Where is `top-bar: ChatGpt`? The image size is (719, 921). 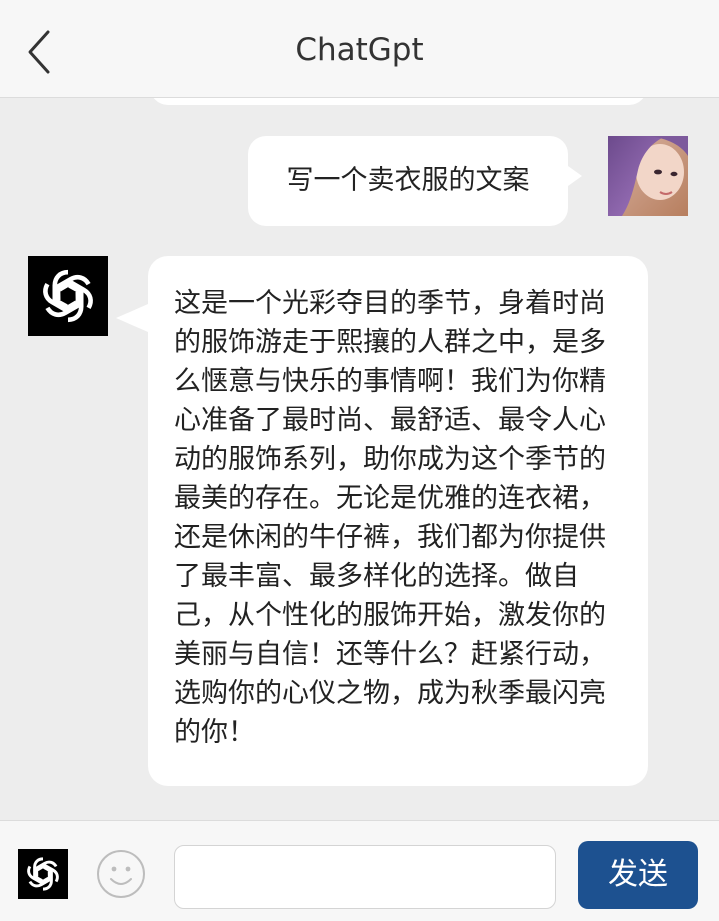 top-bar: ChatGpt is located at coordinates (359, 49).